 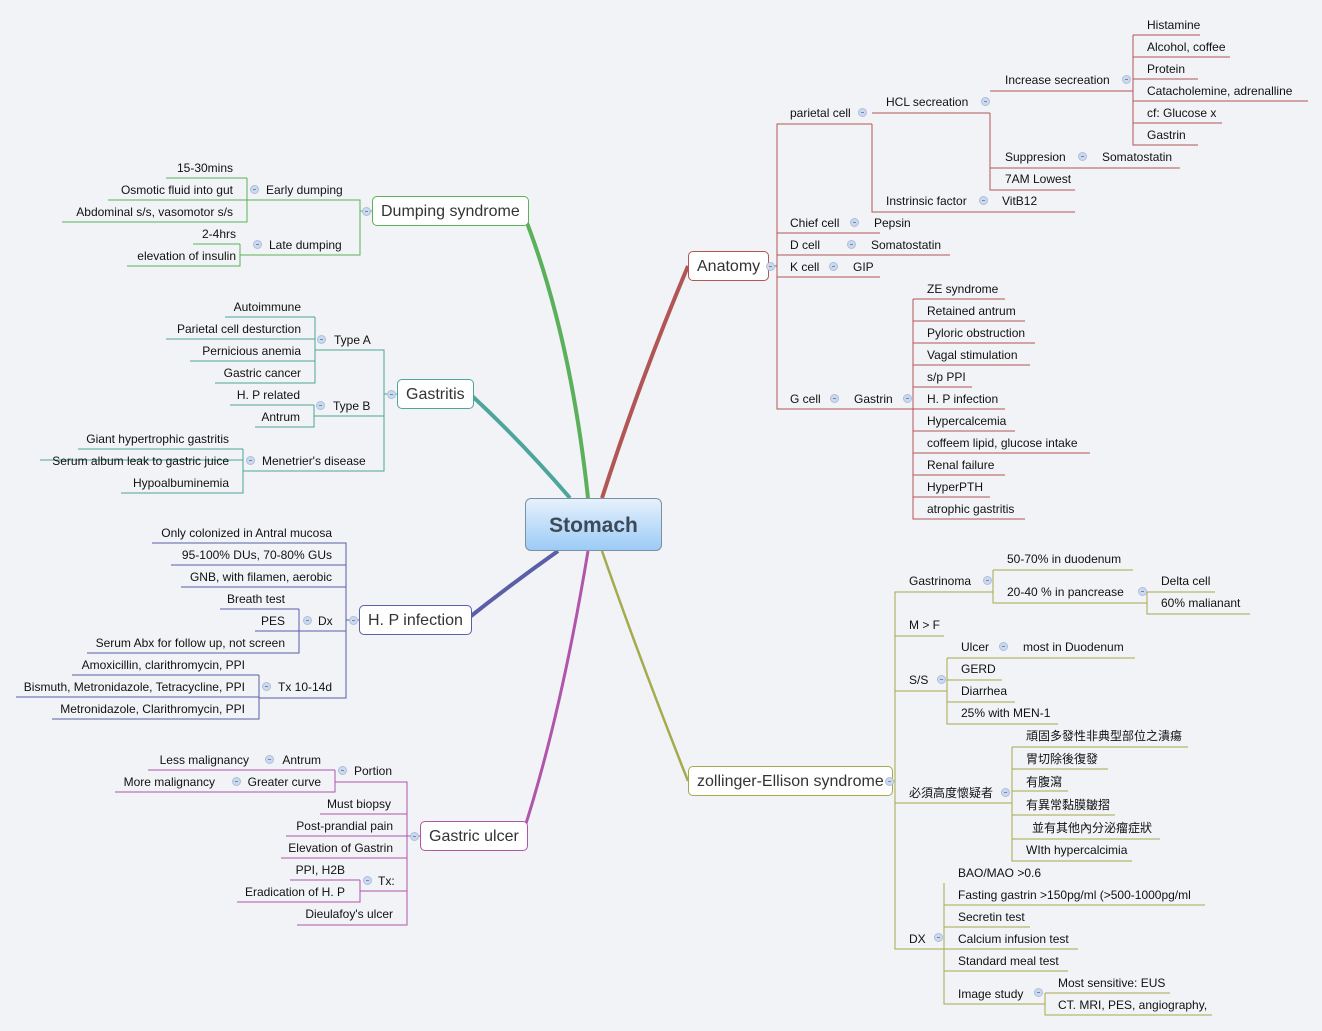 I want to click on node-item: Serum album leak to gastric juice, so click(x=140, y=461).